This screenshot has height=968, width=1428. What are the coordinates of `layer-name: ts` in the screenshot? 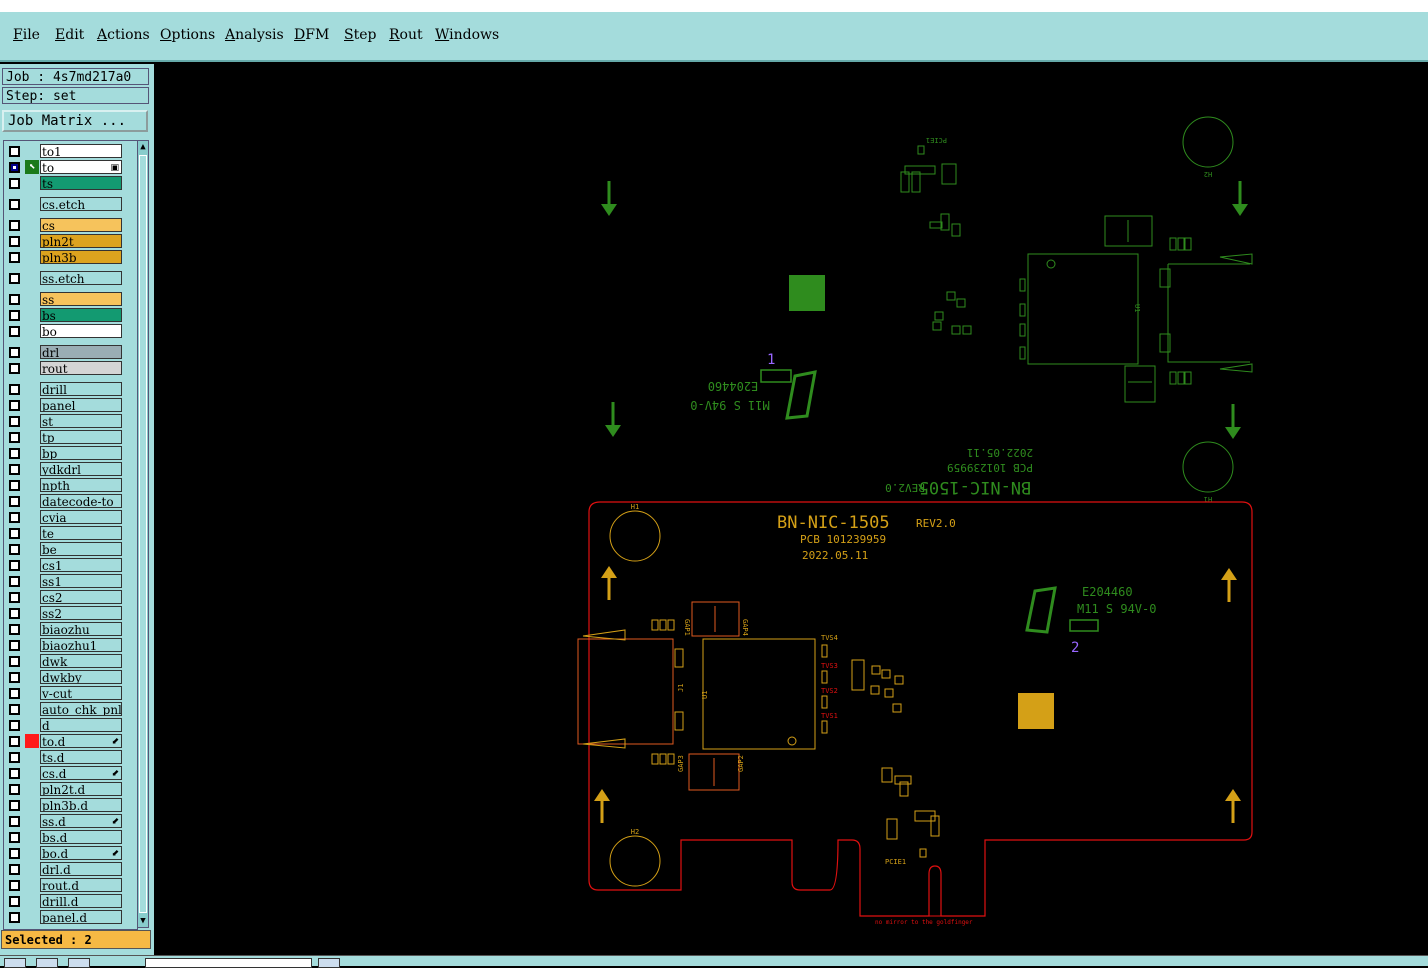 It's located at (81, 183).